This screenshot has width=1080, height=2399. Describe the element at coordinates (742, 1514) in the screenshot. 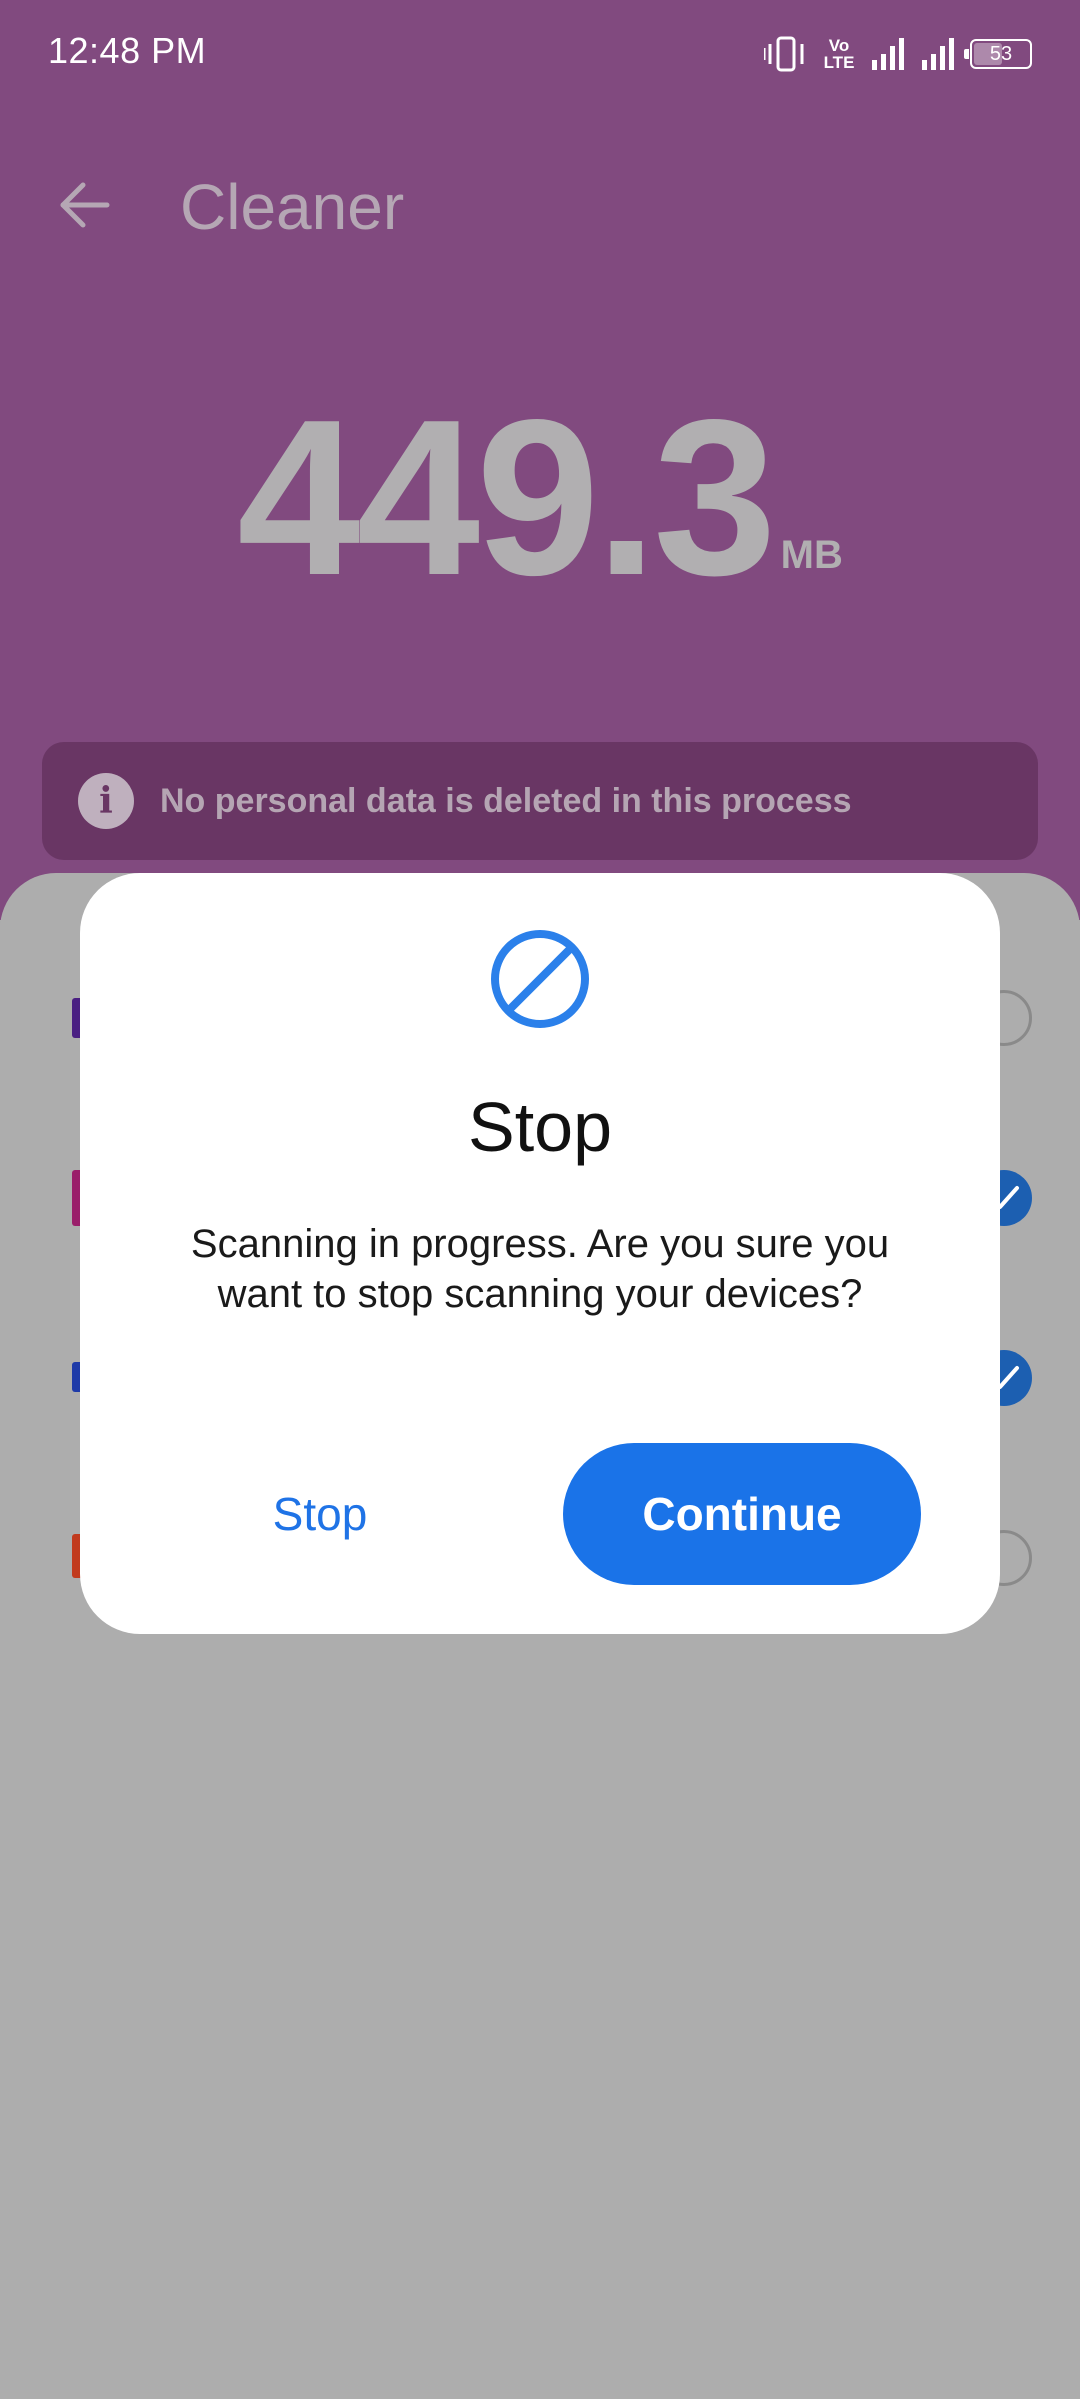

I see `continue-button: Continue` at that location.